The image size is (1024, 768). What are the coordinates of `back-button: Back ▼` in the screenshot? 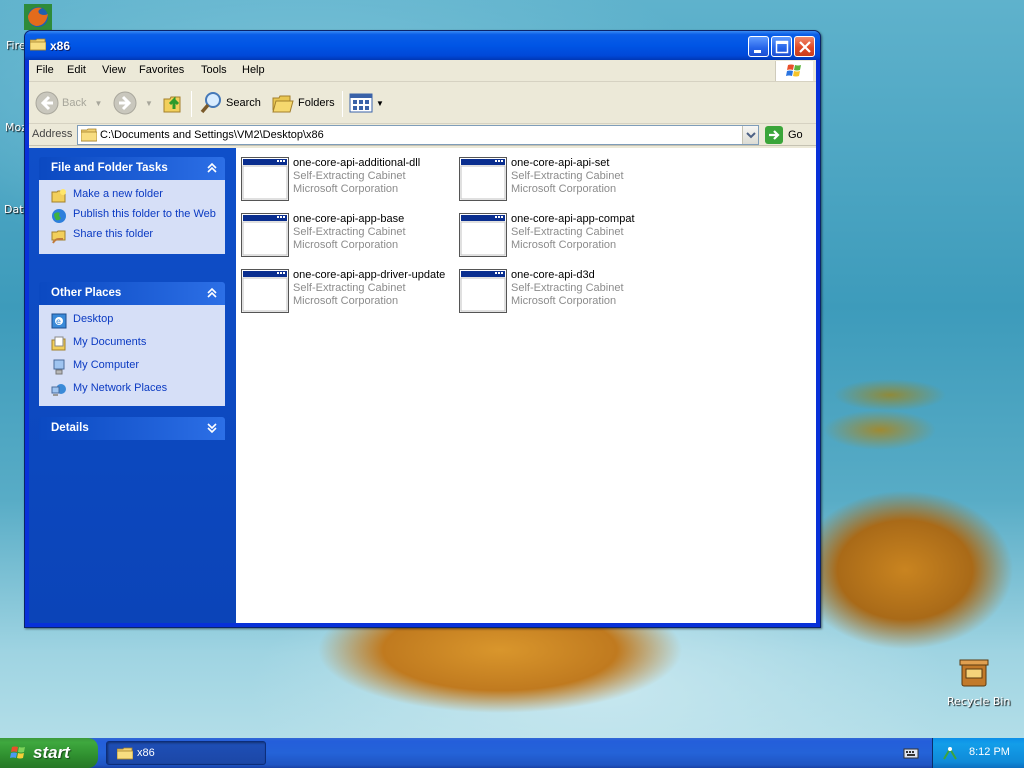 It's located at (68, 103).